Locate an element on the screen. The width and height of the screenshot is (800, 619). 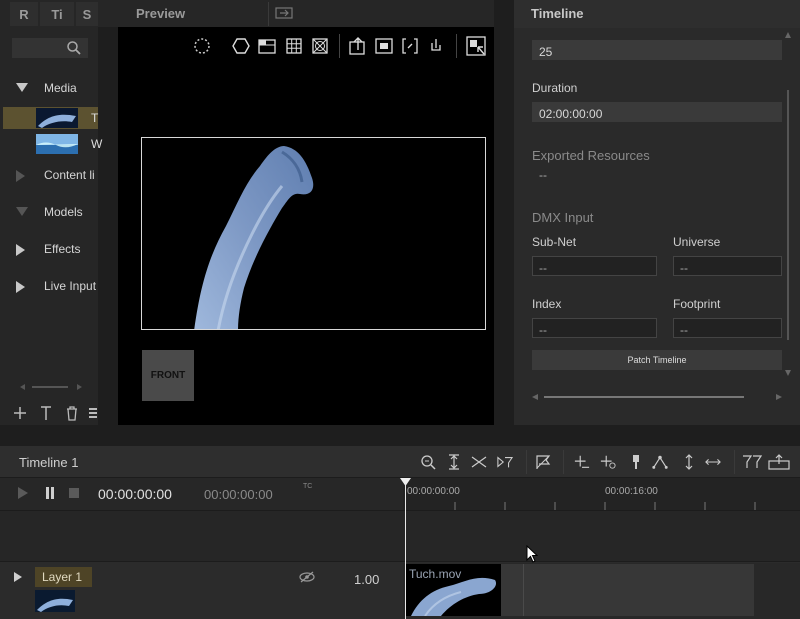
footprint-label: Footprint is located at coordinates (697, 304).